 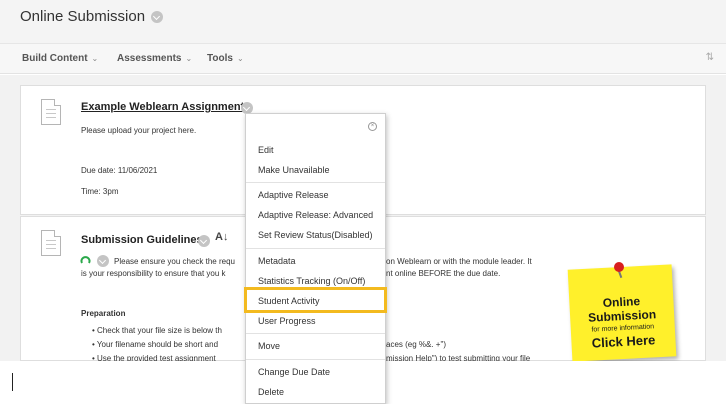 What do you see at coordinates (139, 130) in the screenshot?
I see `assignment-description: Please upload your project here.` at bounding box center [139, 130].